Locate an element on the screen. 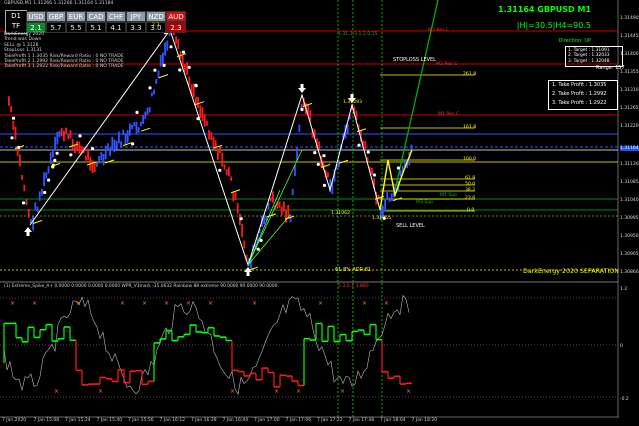 The image size is (639, 426). timeframe-box: D1 TF is located at coordinates (16, 22).